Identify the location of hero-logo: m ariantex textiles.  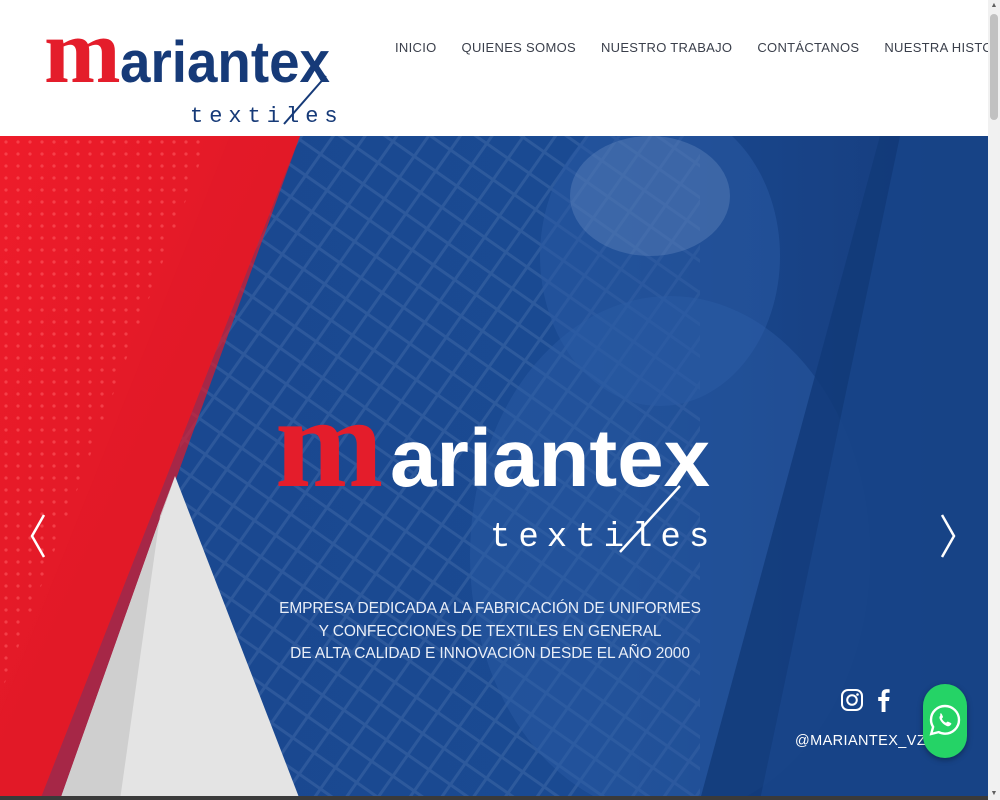
(500, 466).